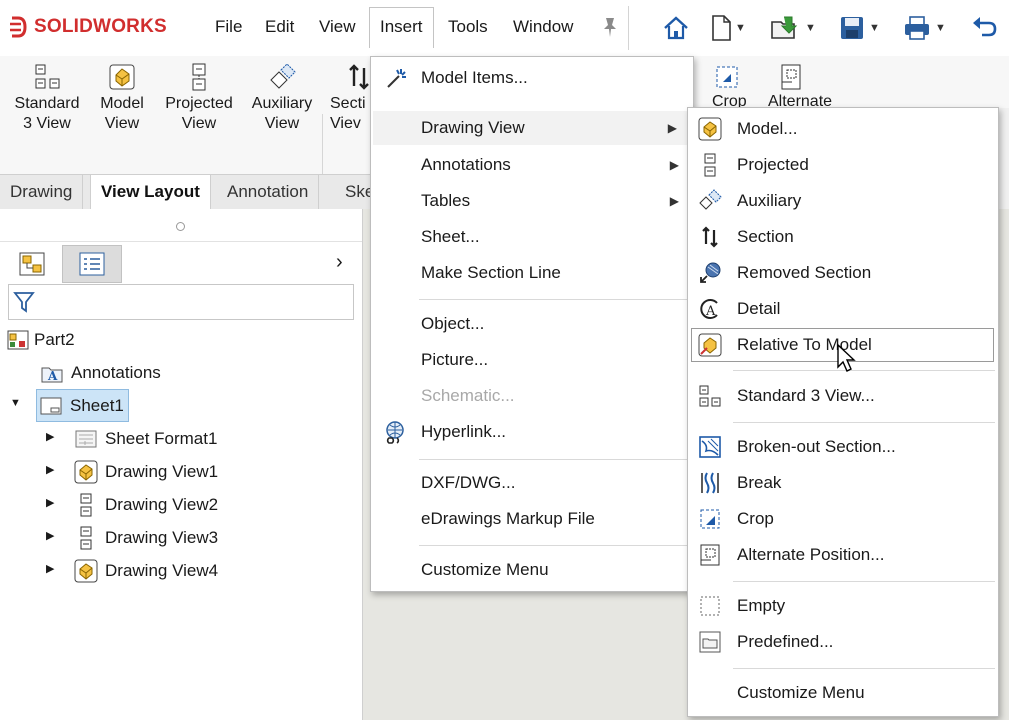  What do you see at coordinates (228, 27) in the screenshot?
I see `menu-file: File` at bounding box center [228, 27].